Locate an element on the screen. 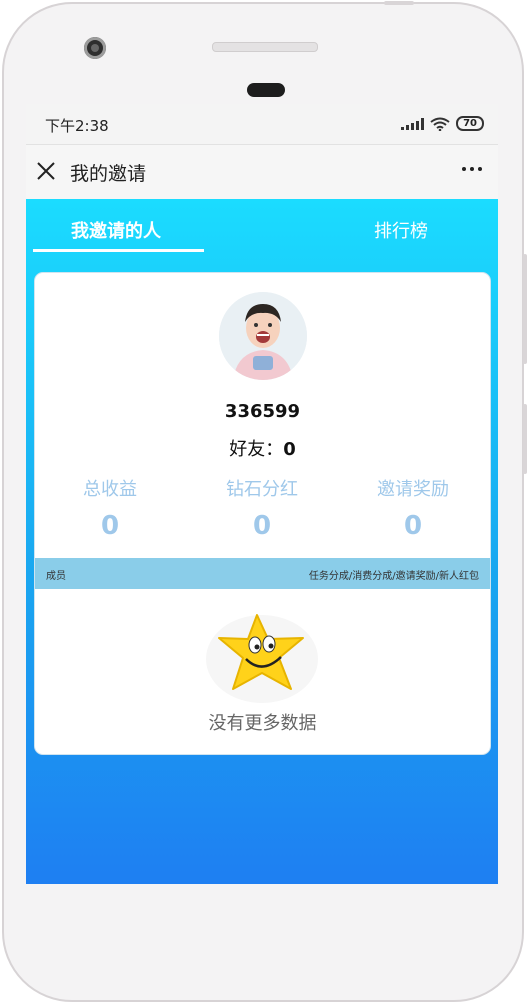 The width and height of the screenshot is (528, 1005). member-header-bar: 成员 任务分成/消费分成/邀请奖励/新人红包 is located at coordinates (262, 573).